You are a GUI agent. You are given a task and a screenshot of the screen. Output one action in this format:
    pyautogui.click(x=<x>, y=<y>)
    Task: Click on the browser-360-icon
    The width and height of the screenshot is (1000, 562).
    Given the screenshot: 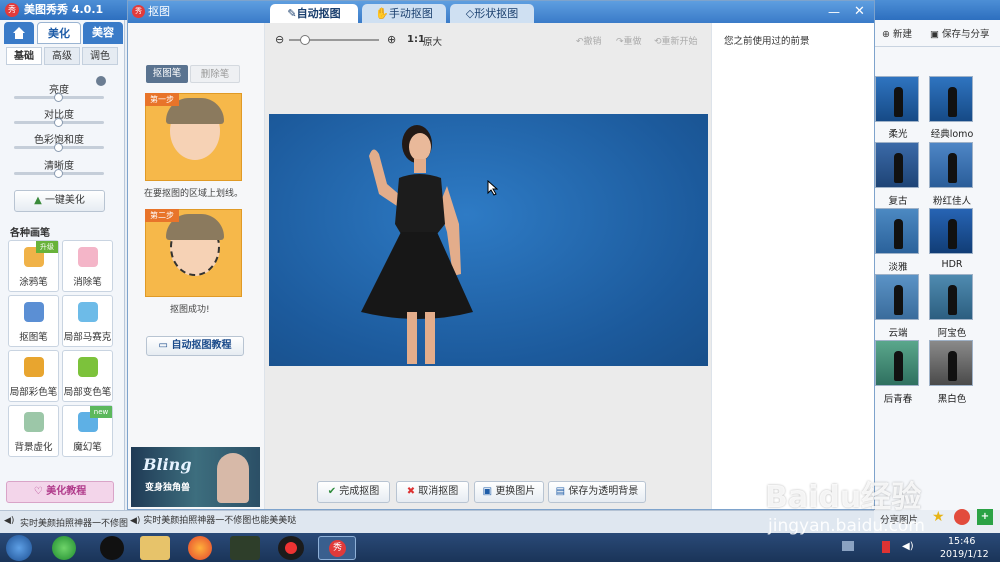 What is the action you would take?
    pyautogui.click(x=64, y=548)
    